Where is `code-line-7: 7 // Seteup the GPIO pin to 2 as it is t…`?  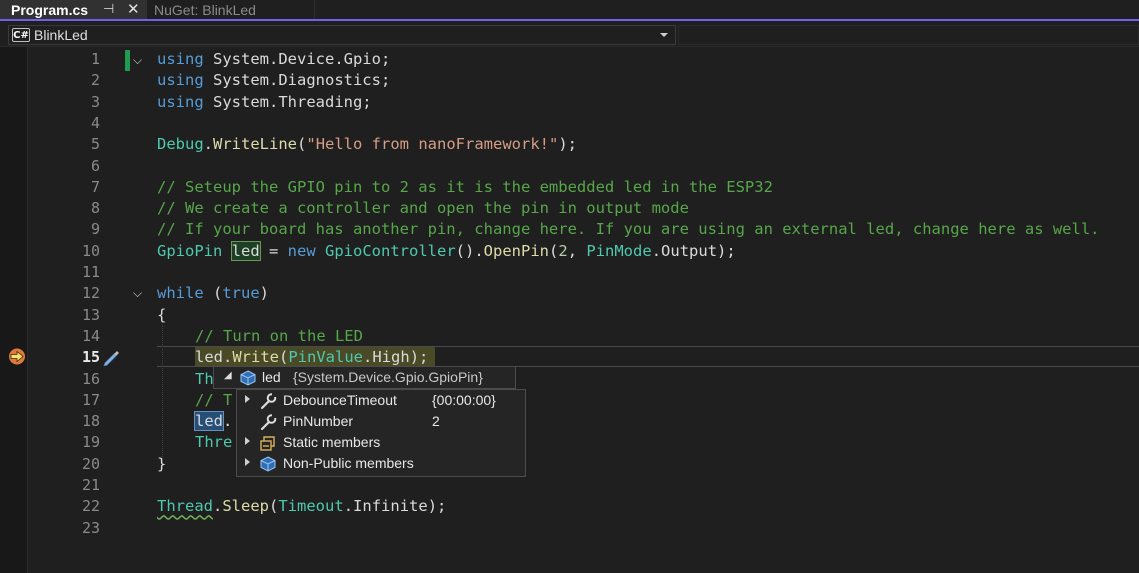
code-line-7: 7 // Seteup the GPIO pin to 2 as it is t… is located at coordinates (569, 187).